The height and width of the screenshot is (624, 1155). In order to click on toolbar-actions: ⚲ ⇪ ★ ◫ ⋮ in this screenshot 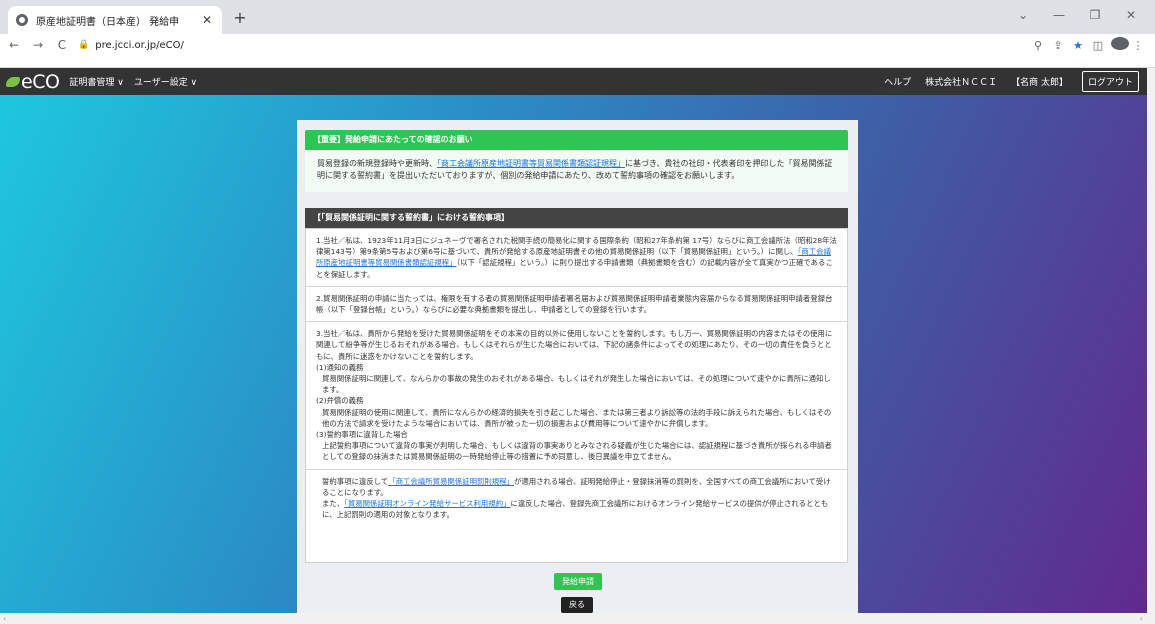, I will do `click(1087, 45)`.